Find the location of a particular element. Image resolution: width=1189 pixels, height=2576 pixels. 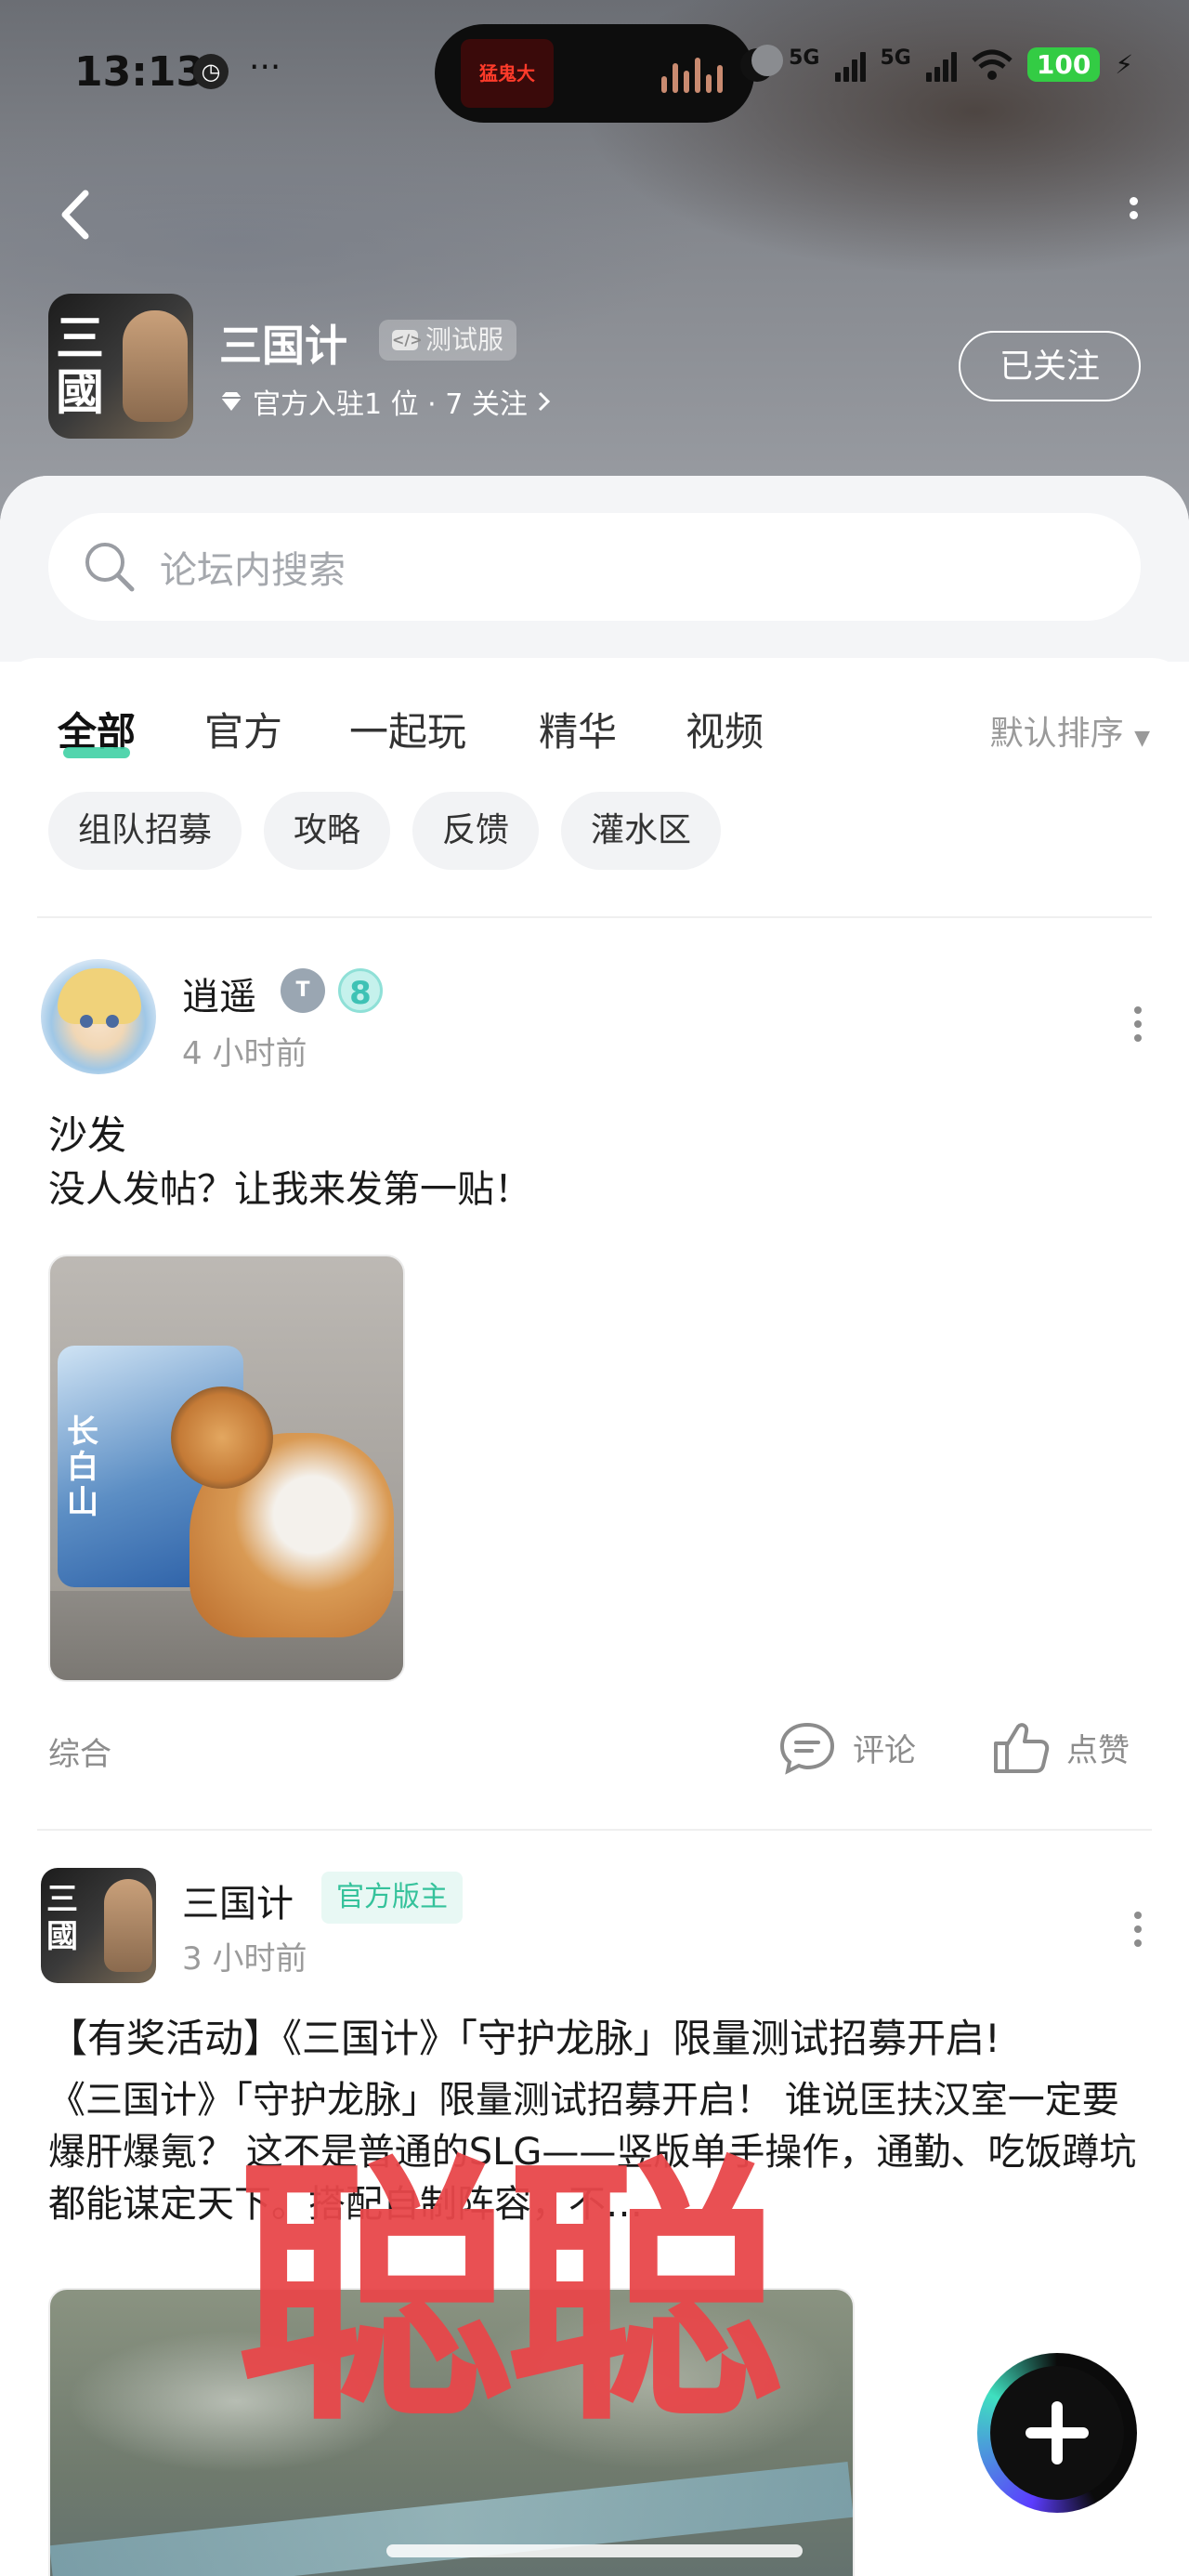

forum-title: 三国计 is located at coordinates (283, 346).